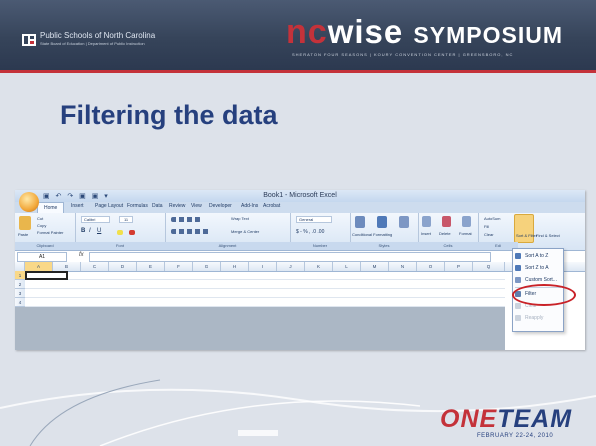  What do you see at coordinates (538, 268) in the screenshot?
I see `menu-item-sort-z-a: Sort Z to A` at bounding box center [538, 268].